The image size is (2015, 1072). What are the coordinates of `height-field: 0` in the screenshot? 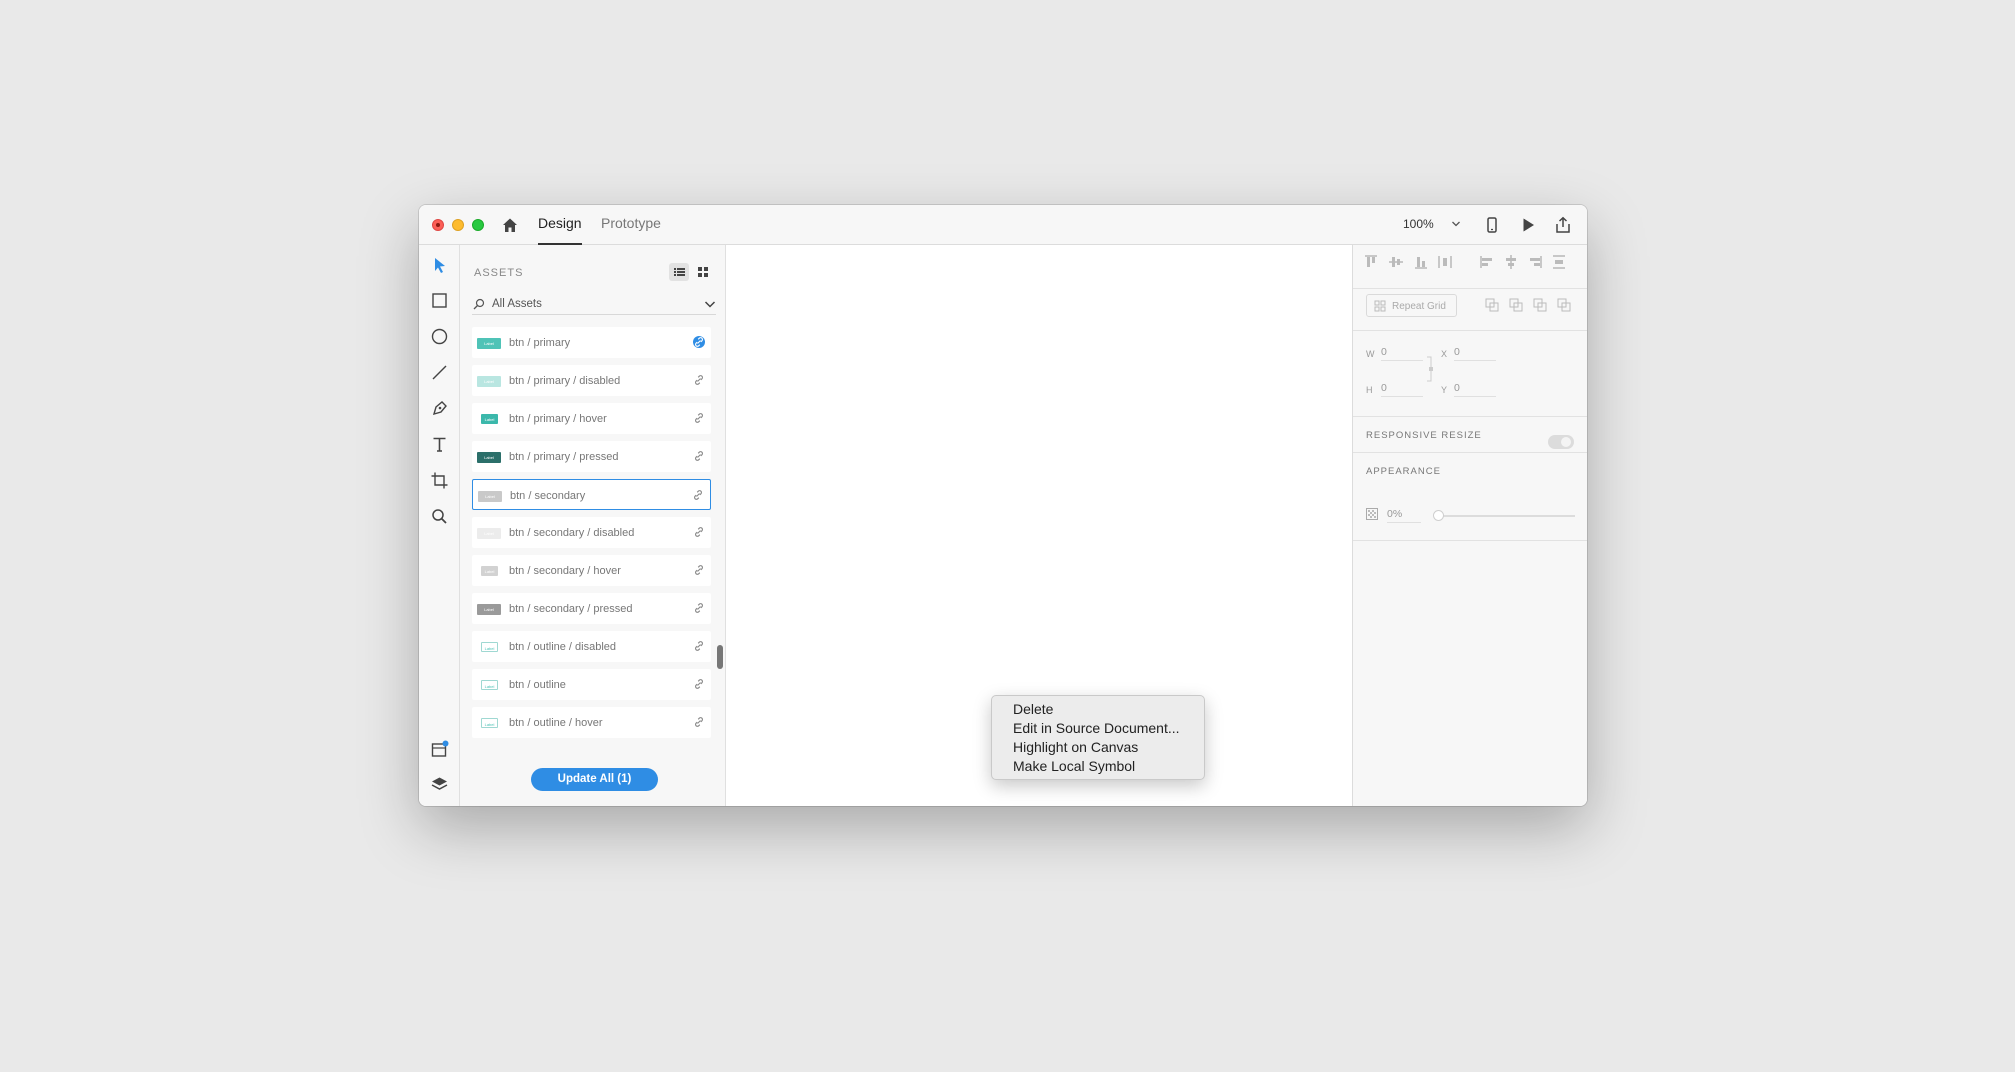 It's located at (1402, 389).